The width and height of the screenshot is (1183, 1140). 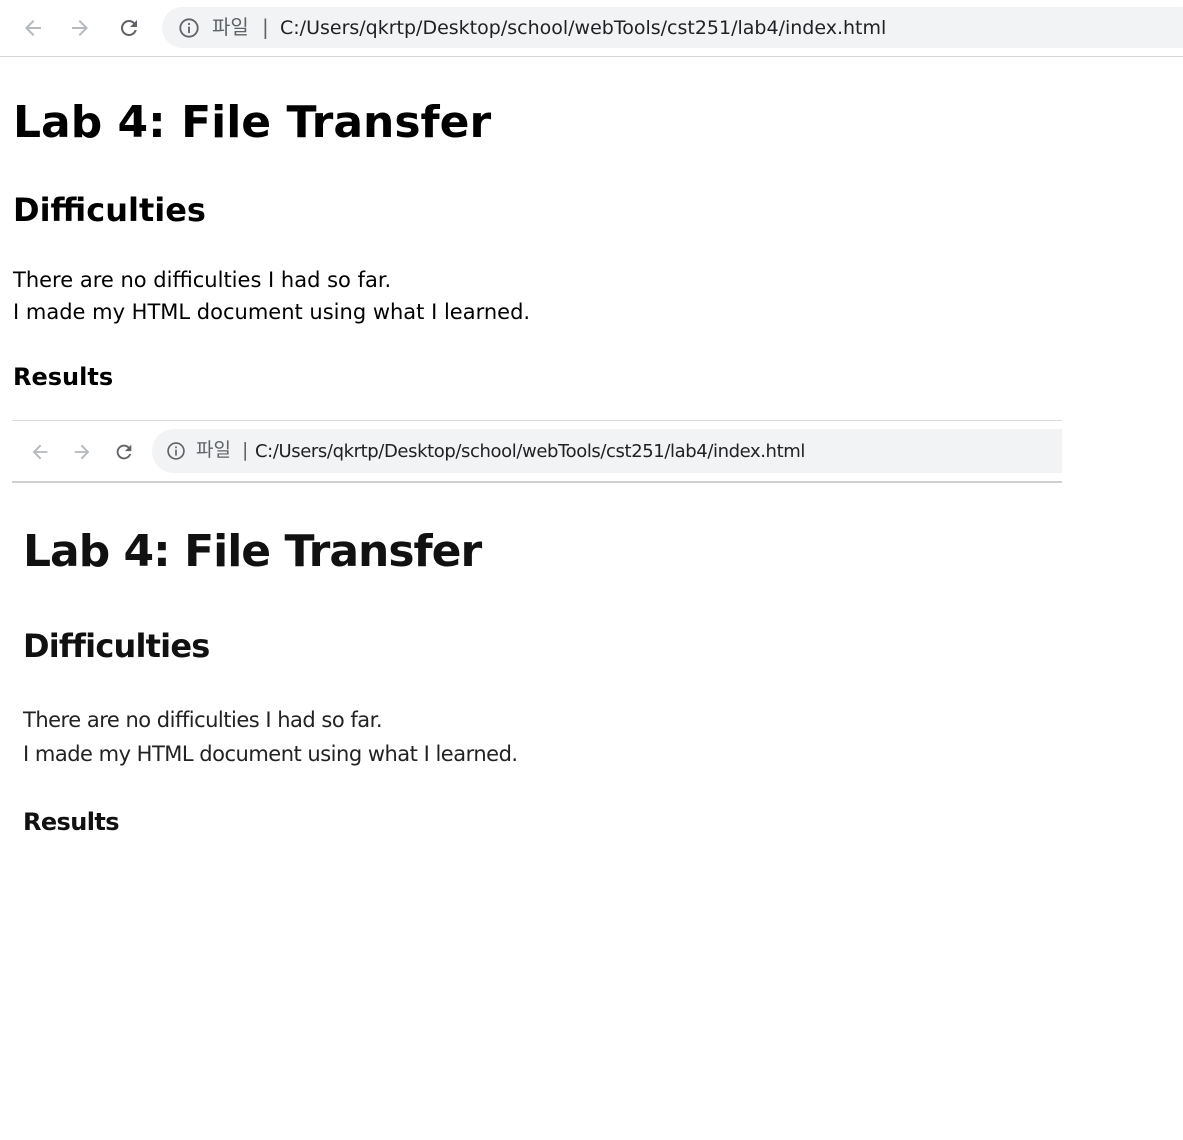 I want to click on back-button, so click(x=33, y=28).